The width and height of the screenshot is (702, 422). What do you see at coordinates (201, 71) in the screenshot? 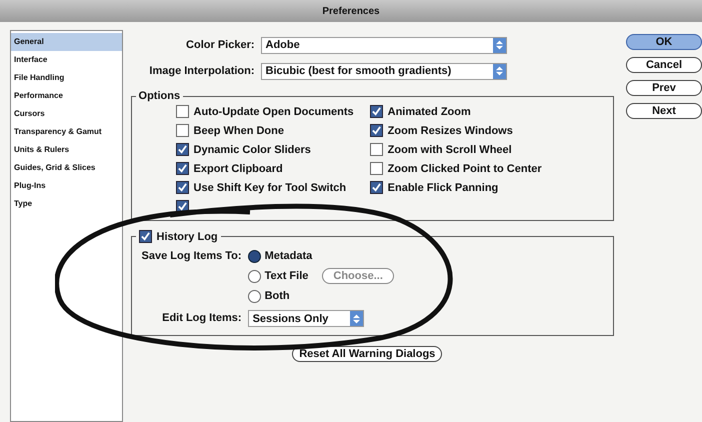
I see `field-label: Image Interpolation:` at bounding box center [201, 71].